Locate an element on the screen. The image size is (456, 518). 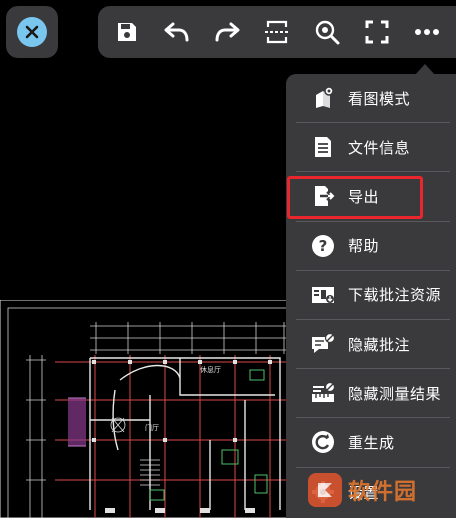
menu-item-label: 隐藏测量结果 is located at coordinates (395, 393).